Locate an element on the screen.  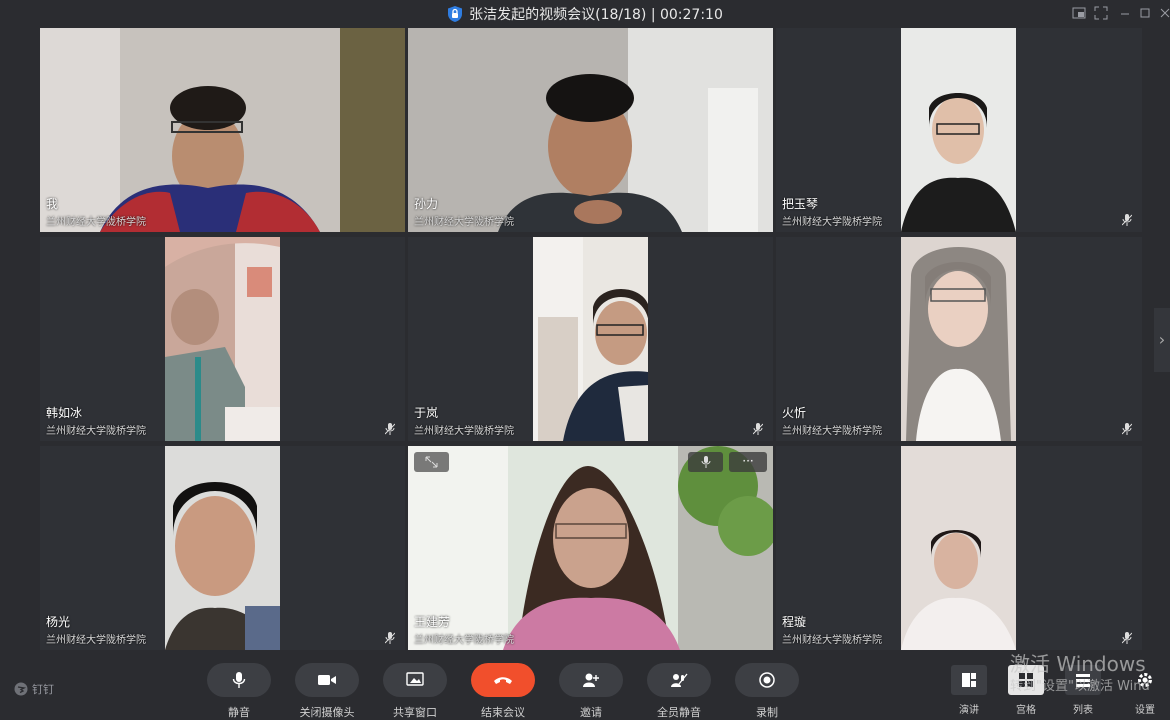
presenter-layout-icon is located at coordinates (969, 680).